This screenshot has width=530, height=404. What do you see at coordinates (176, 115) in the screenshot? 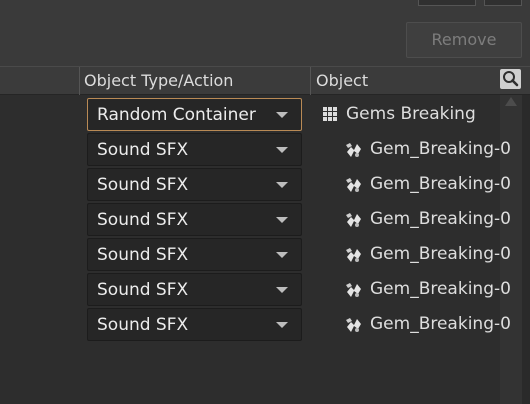
I see `type-action-label: Random Container` at bounding box center [176, 115].